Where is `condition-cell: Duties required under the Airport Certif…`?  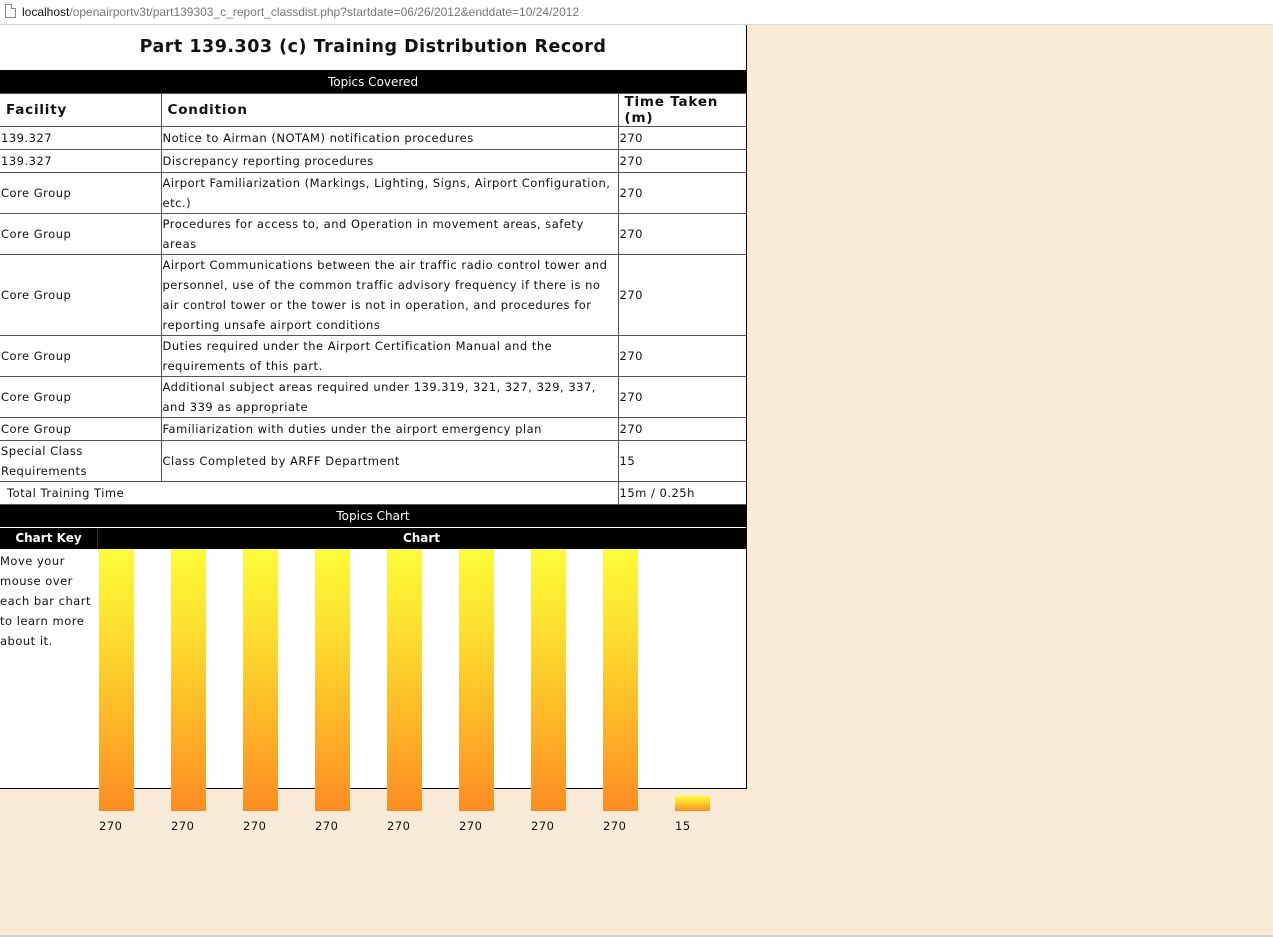 condition-cell: Duties required under the Airport Certif… is located at coordinates (389, 356).